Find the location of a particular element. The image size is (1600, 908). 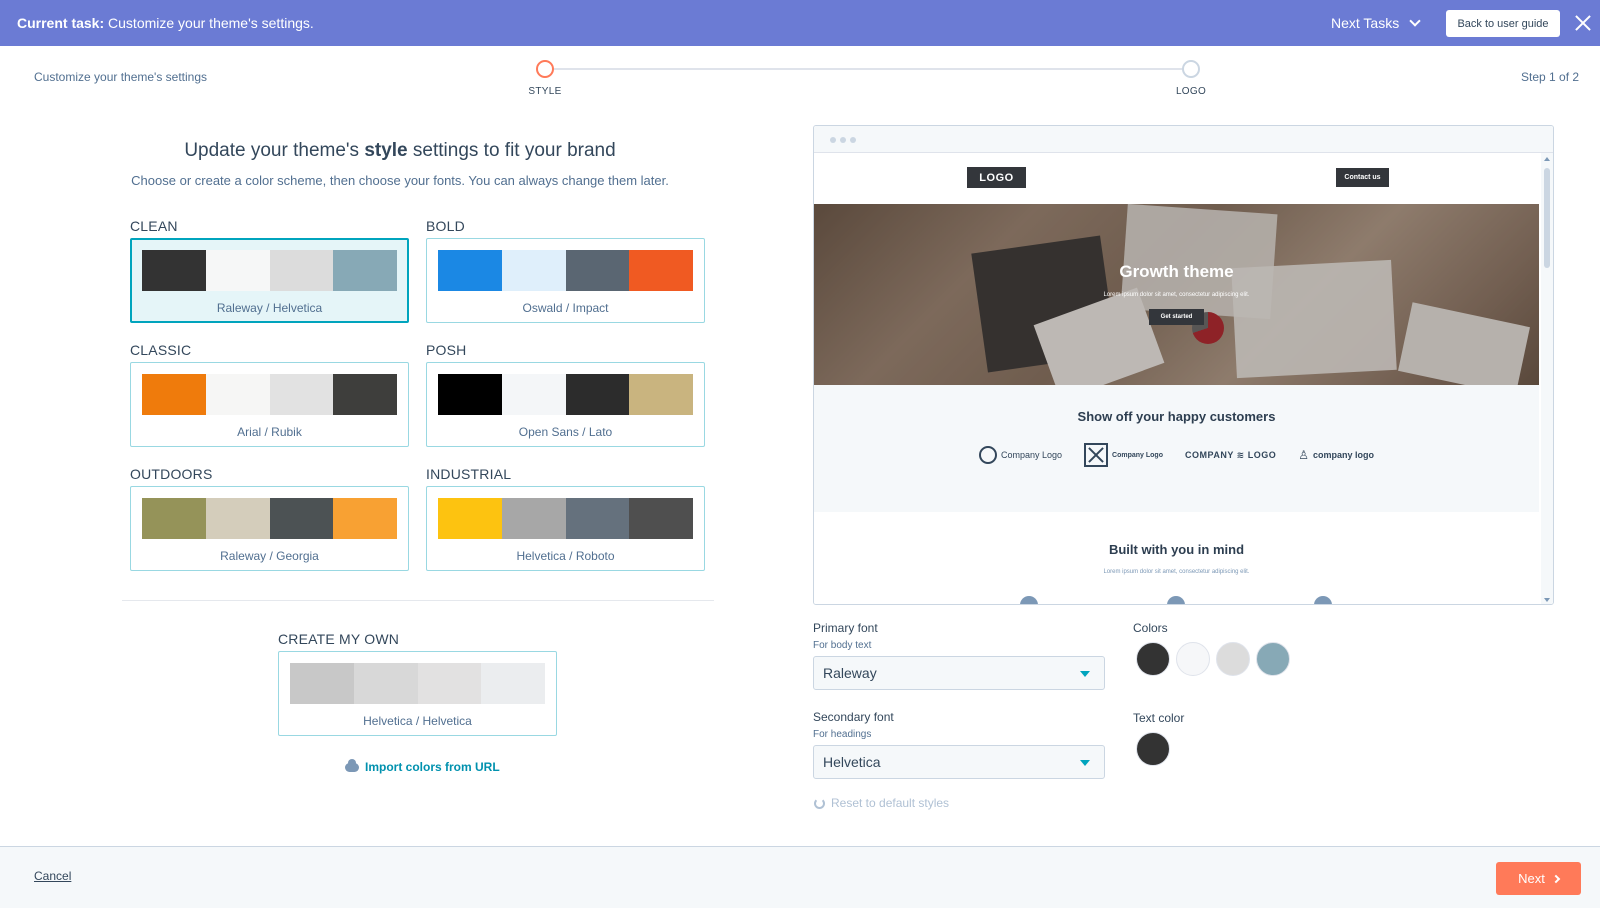

scheme-card-classic: Arial / Rubik is located at coordinates (269, 404).